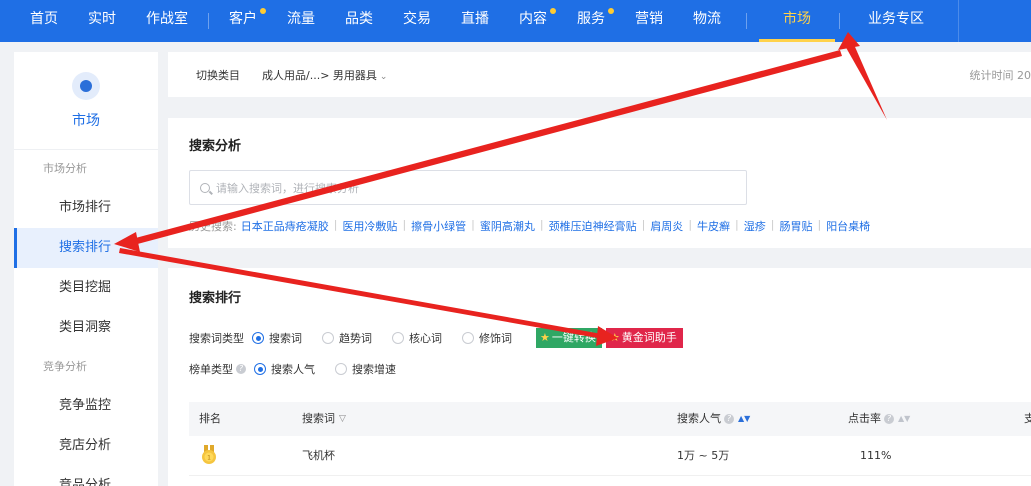 The height and width of the screenshot is (486, 1031). What do you see at coordinates (301, 21) in the screenshot?
I see `nav-item-traffic: 流量` at bounding box center [301, 21].